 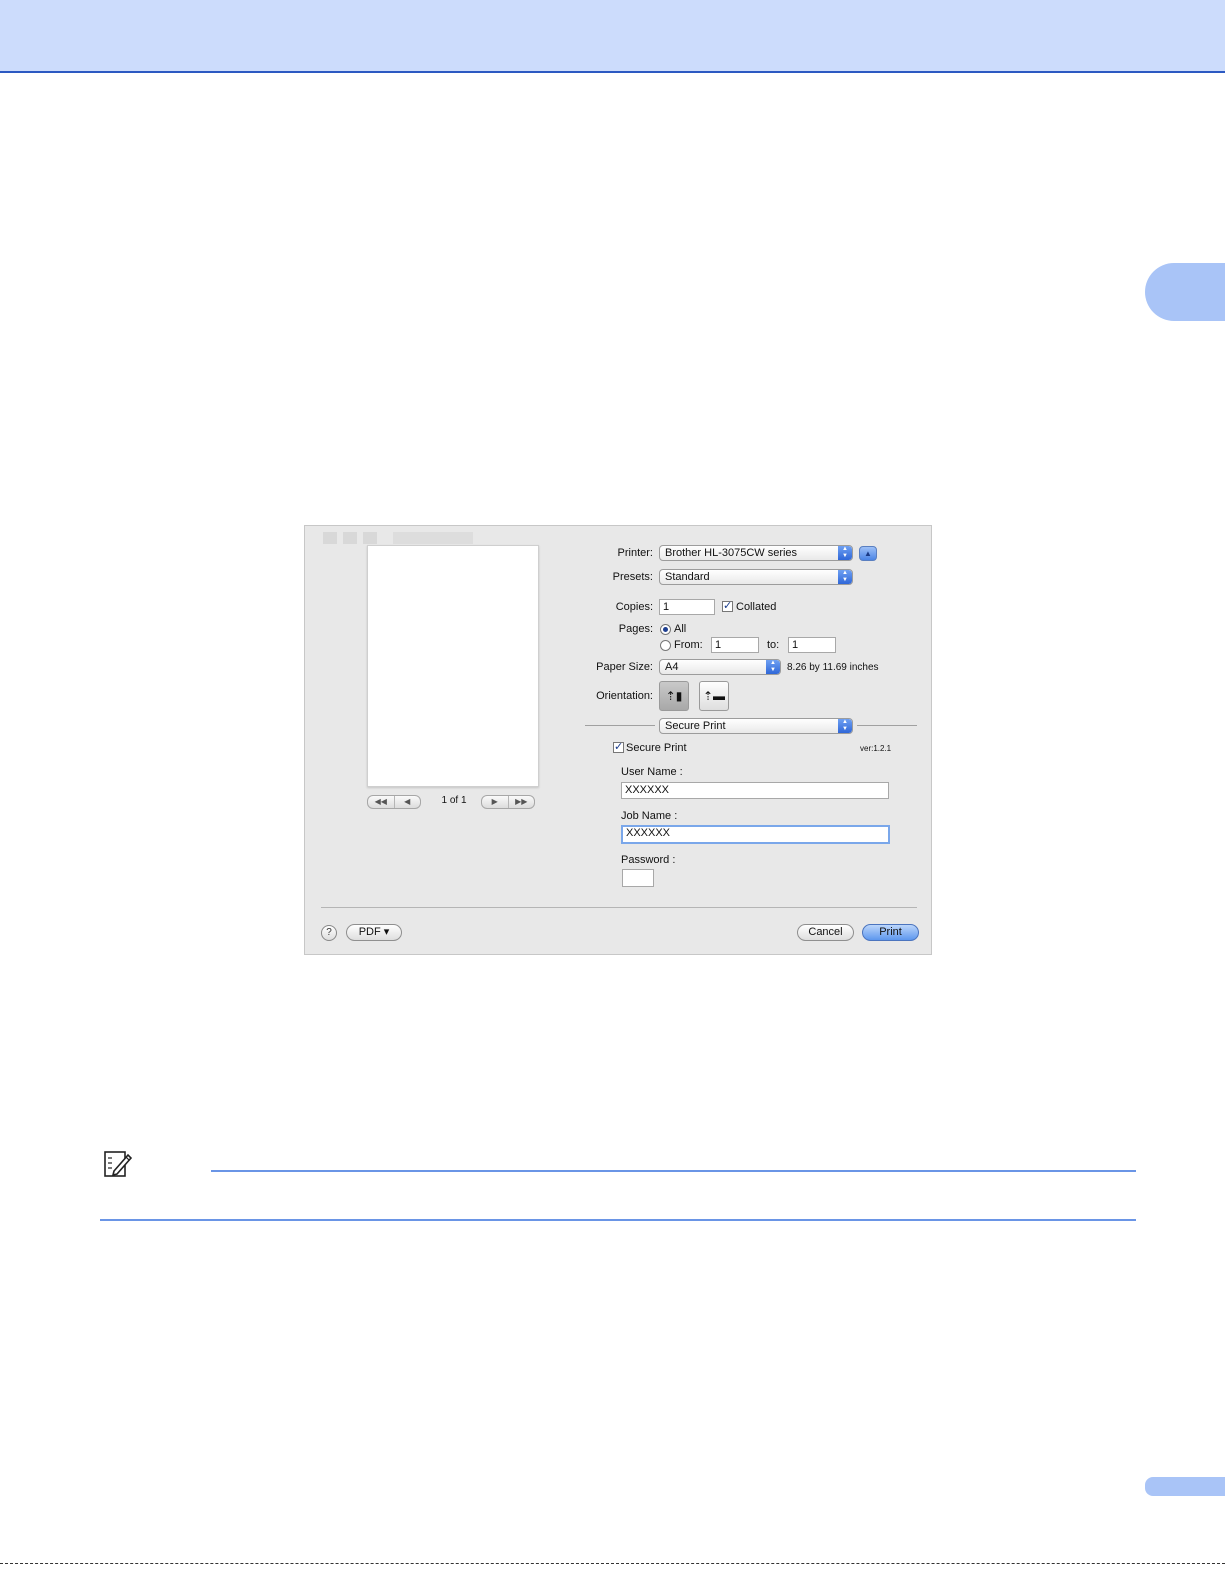 I want to click on user-name-field: XXXXXX, so click(x=755, y=790).